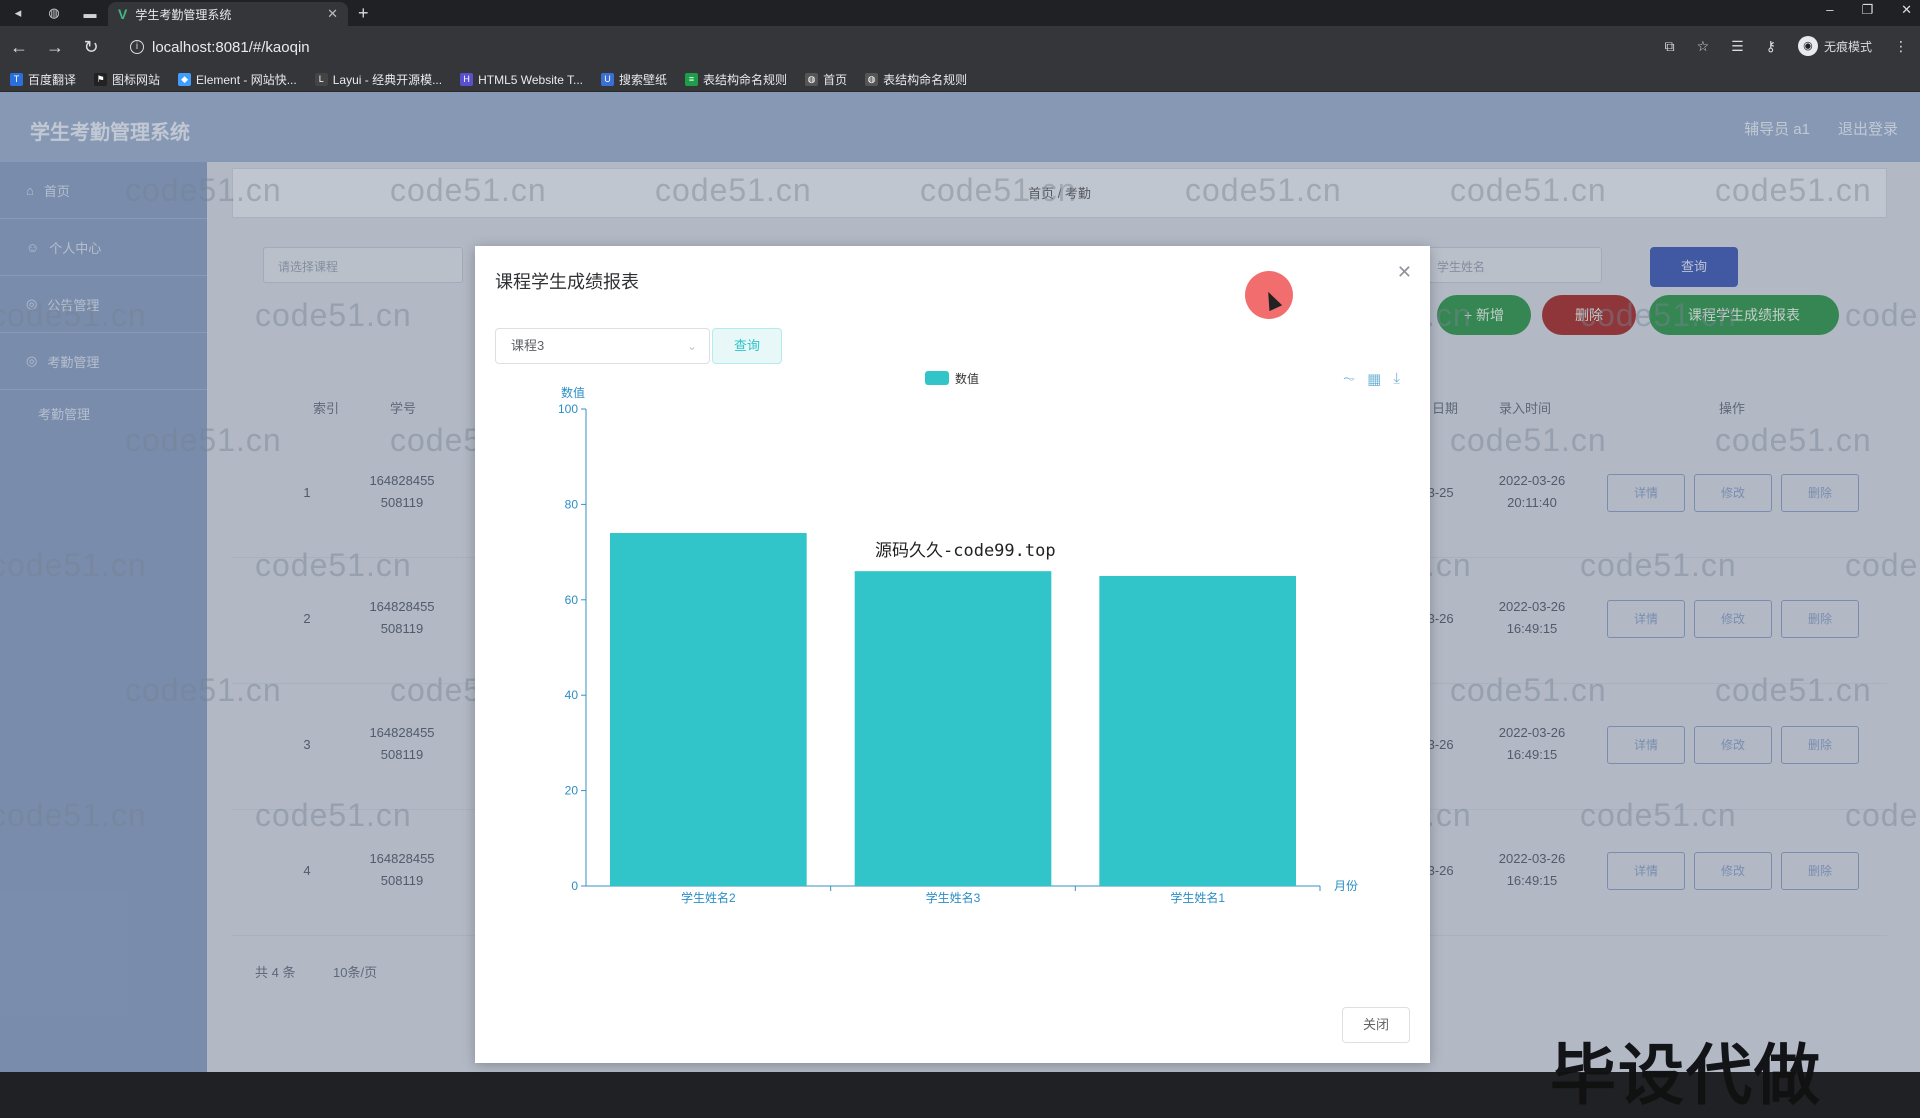  What do you see at coordinates (91, 47) in the screenshot?
I see `reload-icon: ↻` at bounding box center [91, 47].